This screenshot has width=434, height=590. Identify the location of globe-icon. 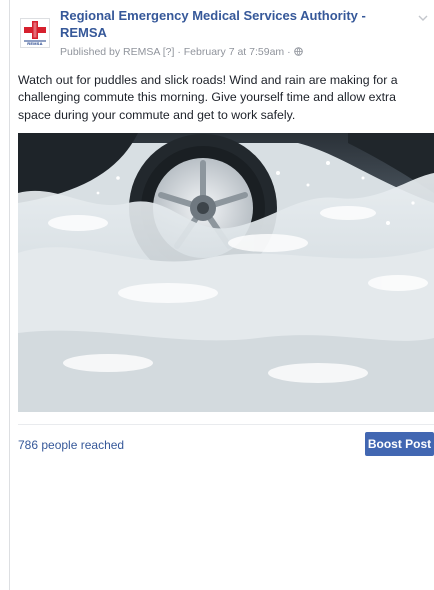
(298, 51).